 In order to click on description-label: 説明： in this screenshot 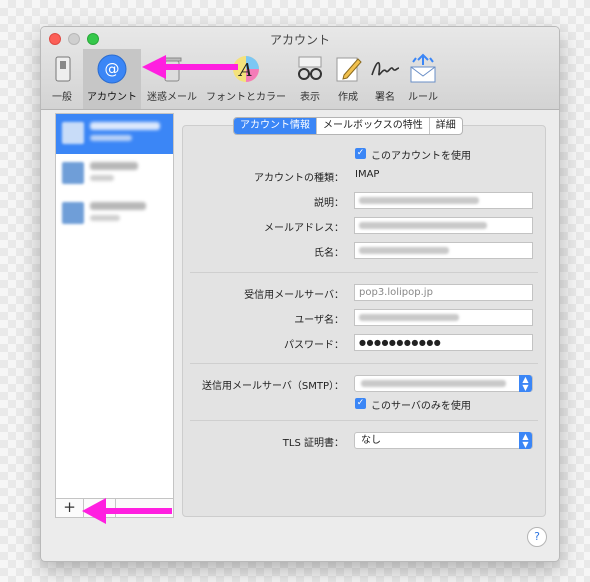, I will do `click(329, 203)`.